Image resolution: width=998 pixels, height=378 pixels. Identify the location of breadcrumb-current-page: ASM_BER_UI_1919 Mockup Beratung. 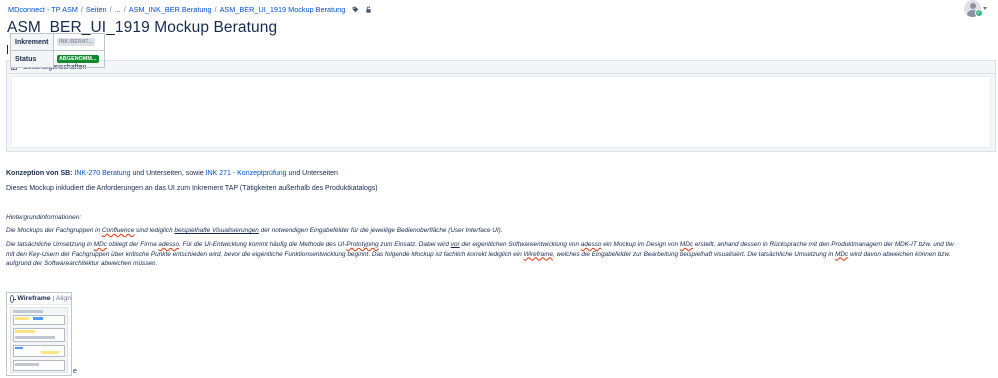
(283, 9).